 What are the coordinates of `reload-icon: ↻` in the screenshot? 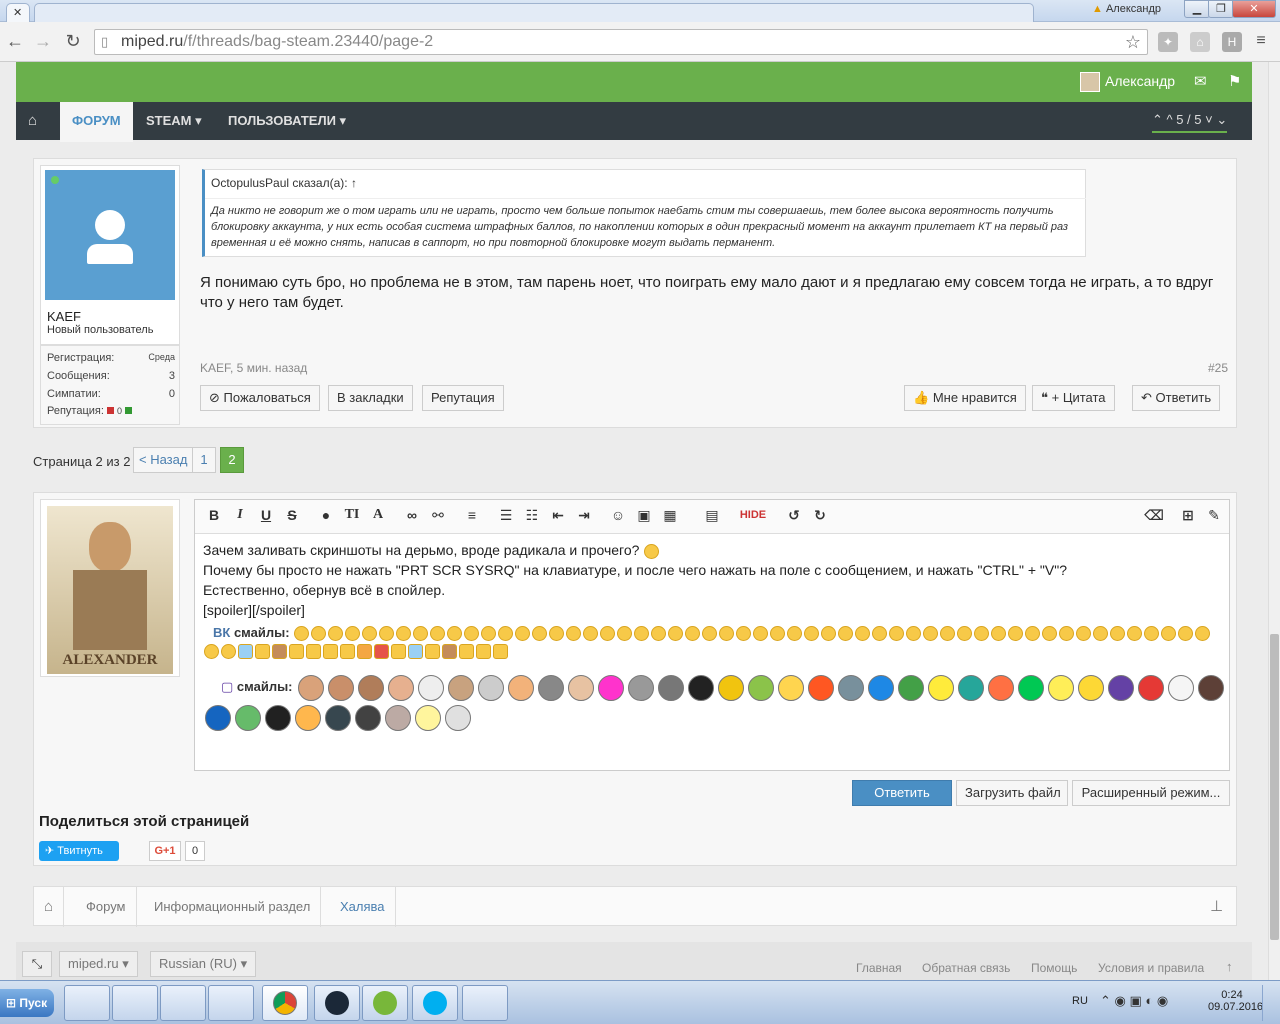 It's located at (73, 41).